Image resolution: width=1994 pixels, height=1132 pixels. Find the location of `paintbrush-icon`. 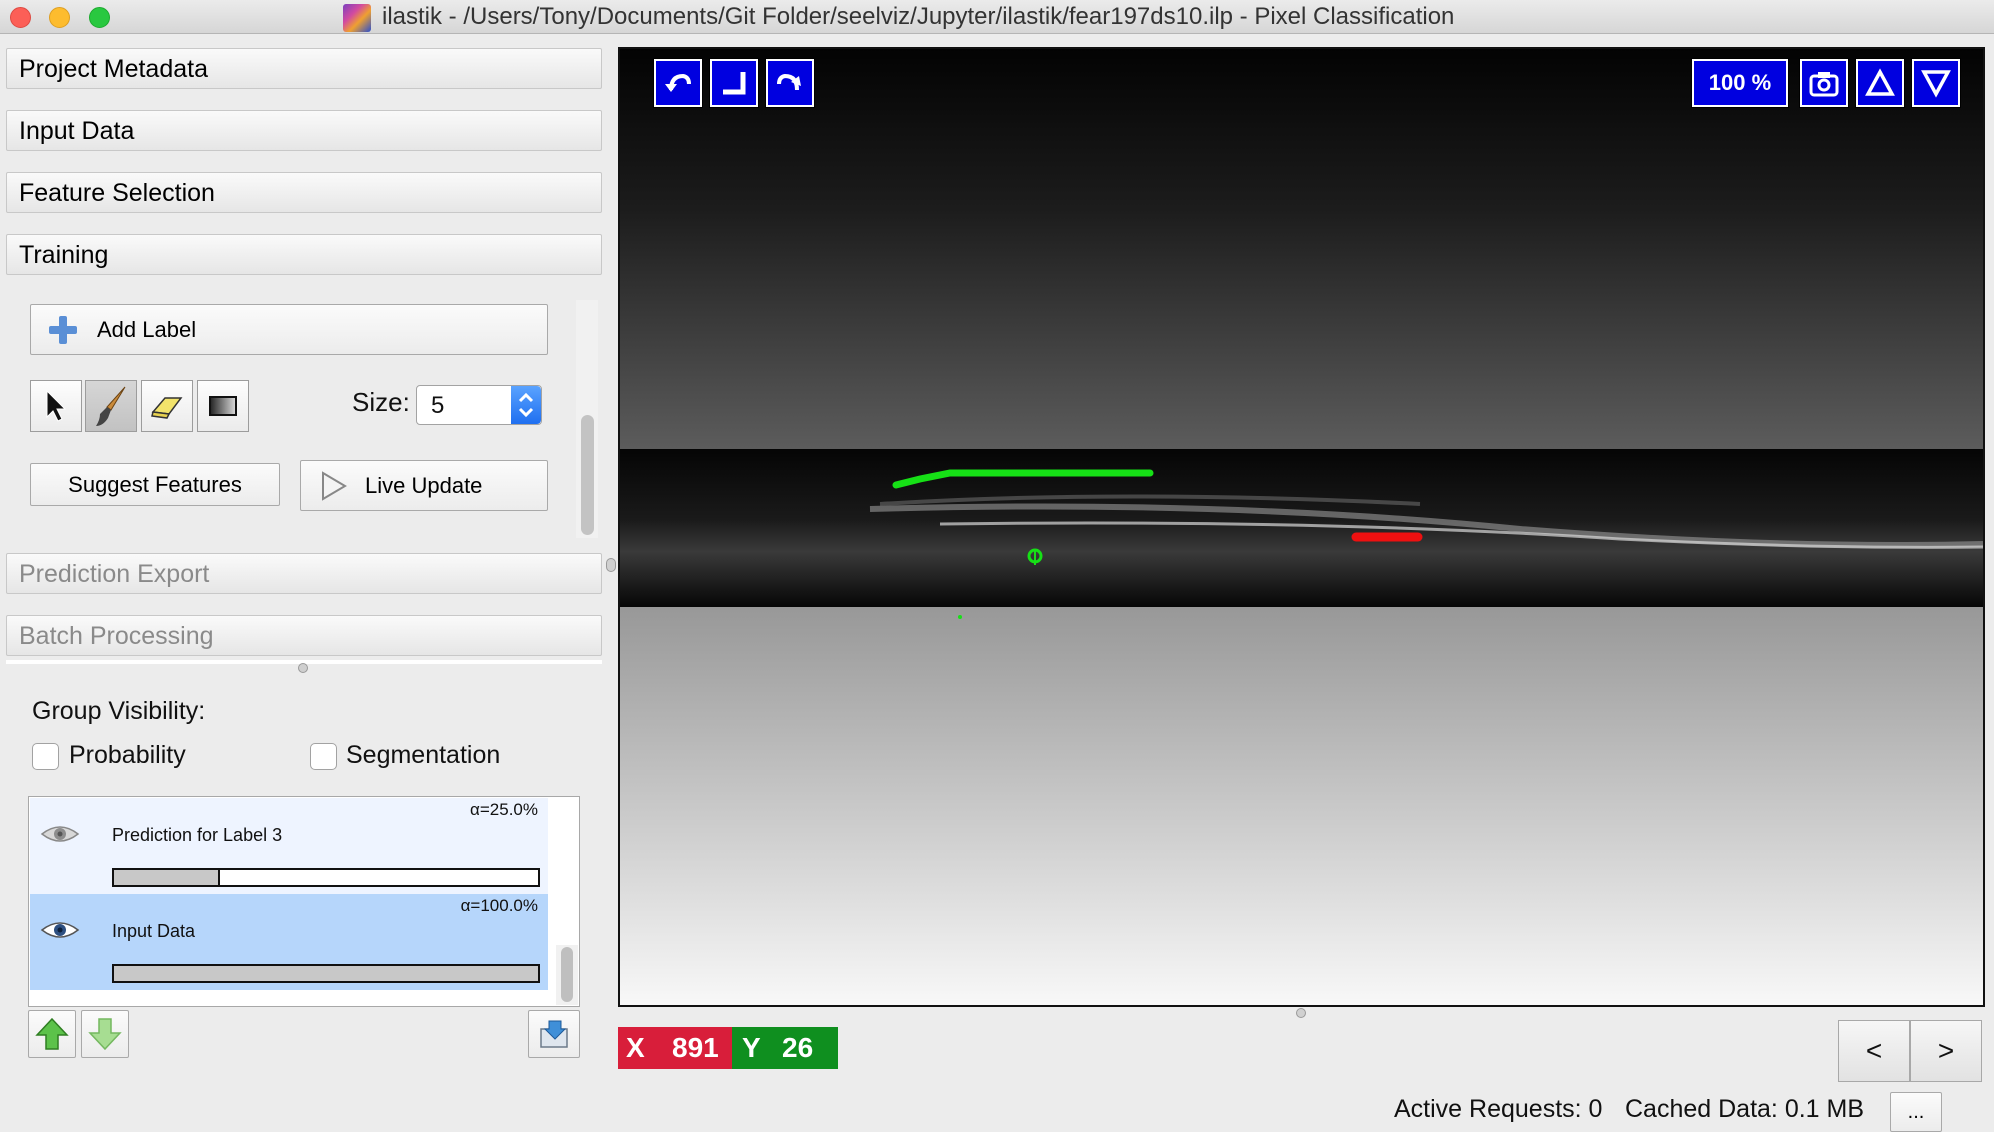

paintbrush-icon is located at coordinates (111, 406).